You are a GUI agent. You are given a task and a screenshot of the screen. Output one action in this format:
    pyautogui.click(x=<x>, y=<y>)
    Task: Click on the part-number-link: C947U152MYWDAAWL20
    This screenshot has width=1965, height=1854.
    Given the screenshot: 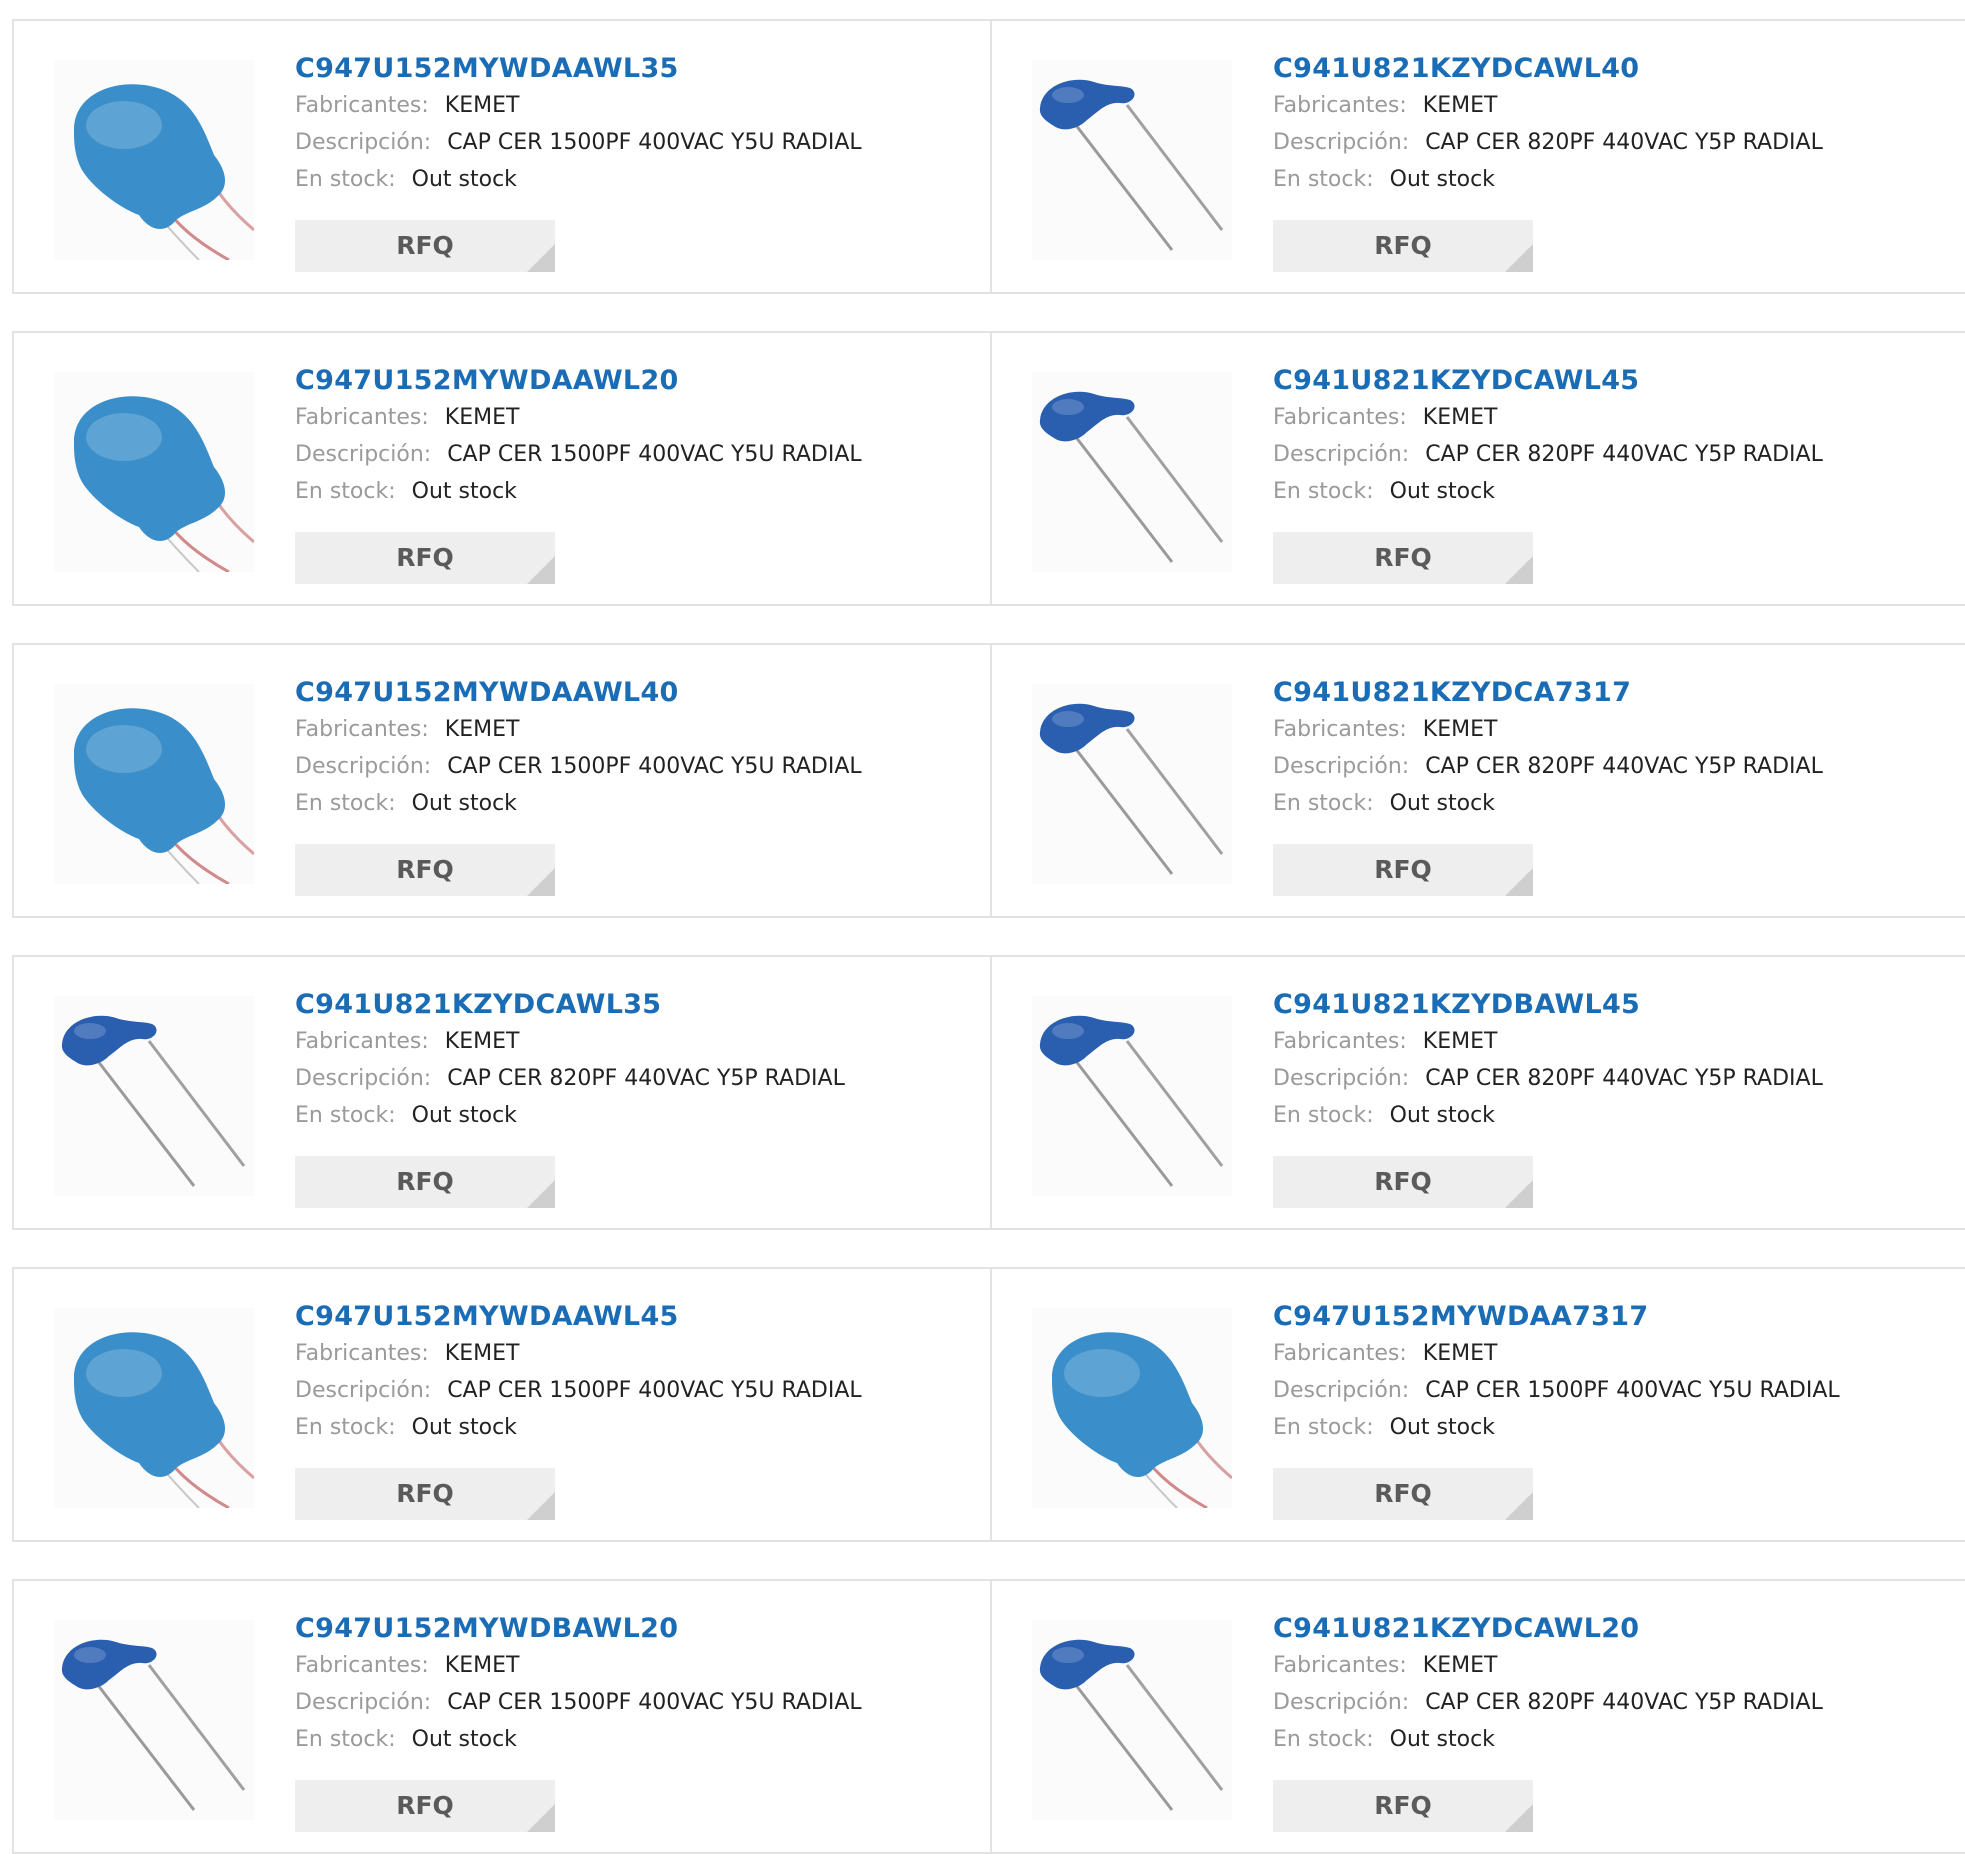 What is the action you would take?
    pyautogui.click(x=578, y=381)
    